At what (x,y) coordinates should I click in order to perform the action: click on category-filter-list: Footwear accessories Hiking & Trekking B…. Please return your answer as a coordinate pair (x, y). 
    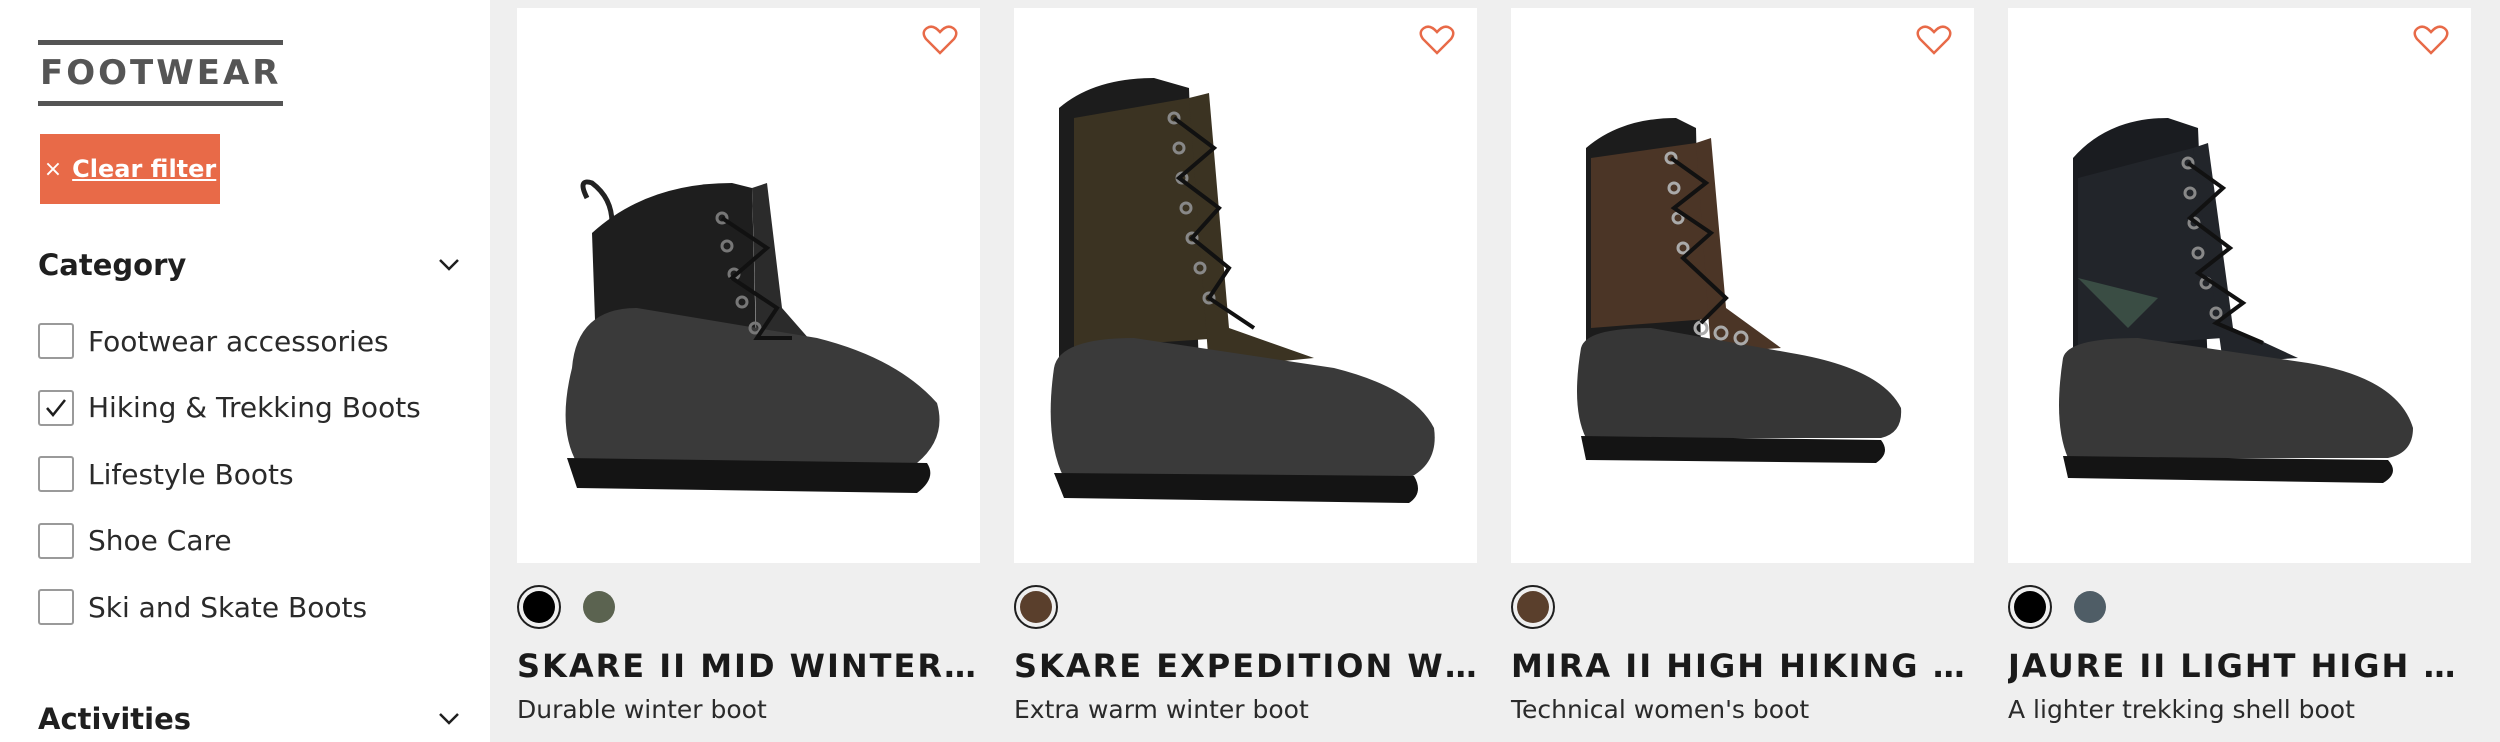
    Looking at the image, I should click on (229, 474).